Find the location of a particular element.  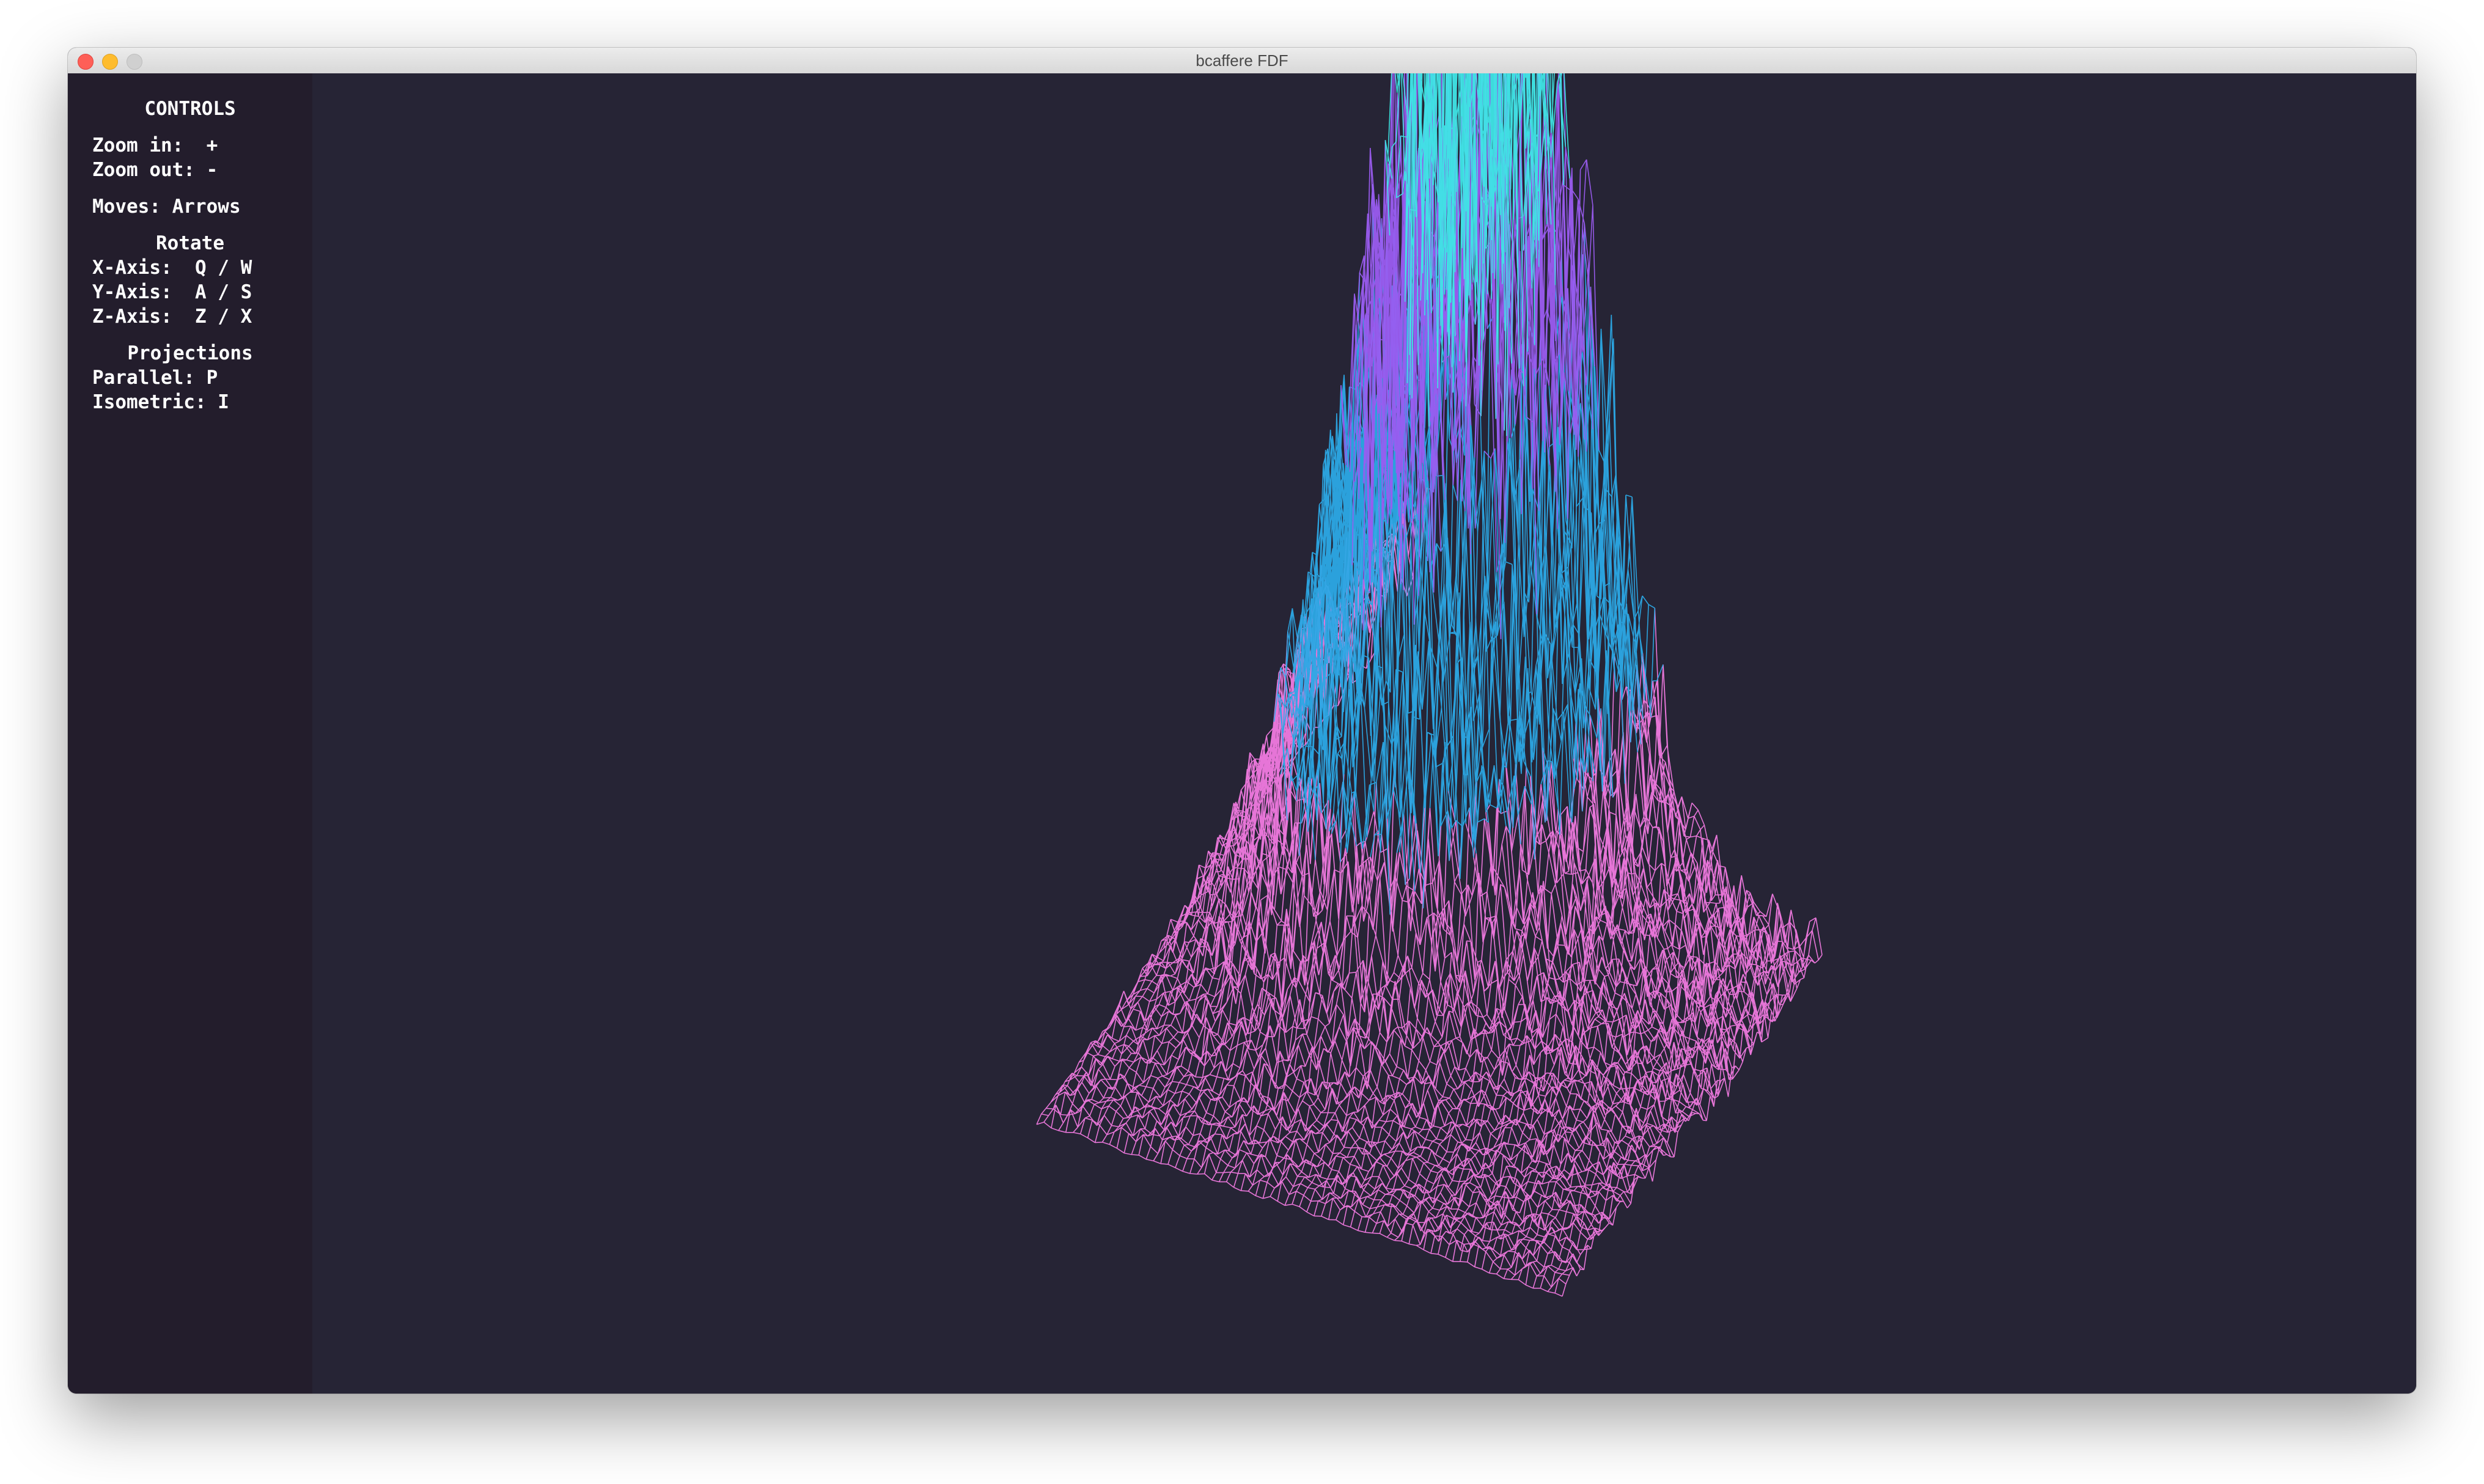

zoom-out-help: Zoom out: - is located at coordinates (155, 170).